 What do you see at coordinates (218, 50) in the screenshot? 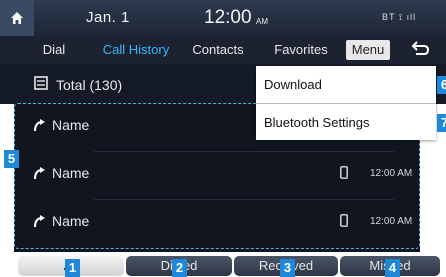
I see `tab-contacts: Contacts` at bounding box center [218, 50].